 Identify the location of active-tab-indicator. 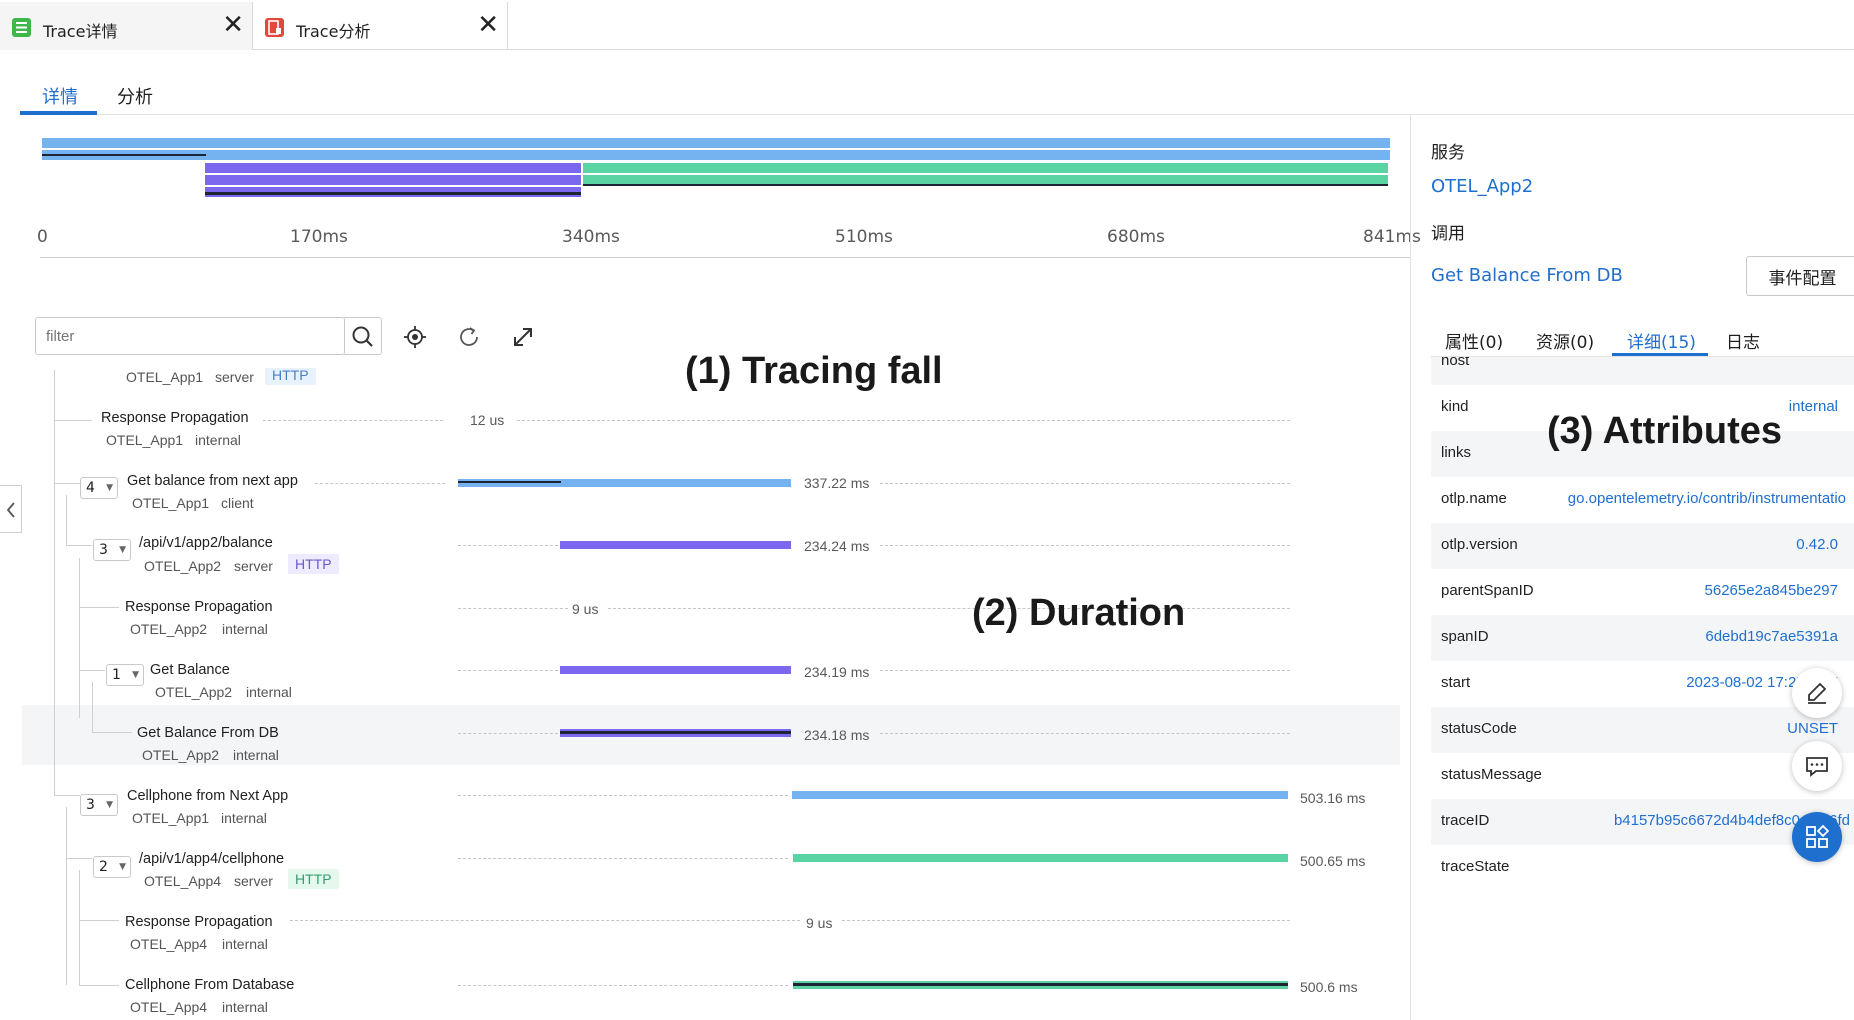
(58, 113).